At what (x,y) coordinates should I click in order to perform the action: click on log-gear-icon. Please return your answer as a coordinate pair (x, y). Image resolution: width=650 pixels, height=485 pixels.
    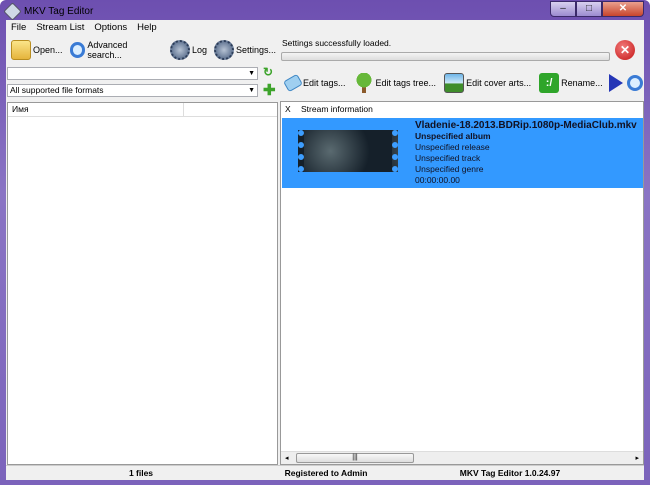
    Looking at the image, I should click on (179, 49).